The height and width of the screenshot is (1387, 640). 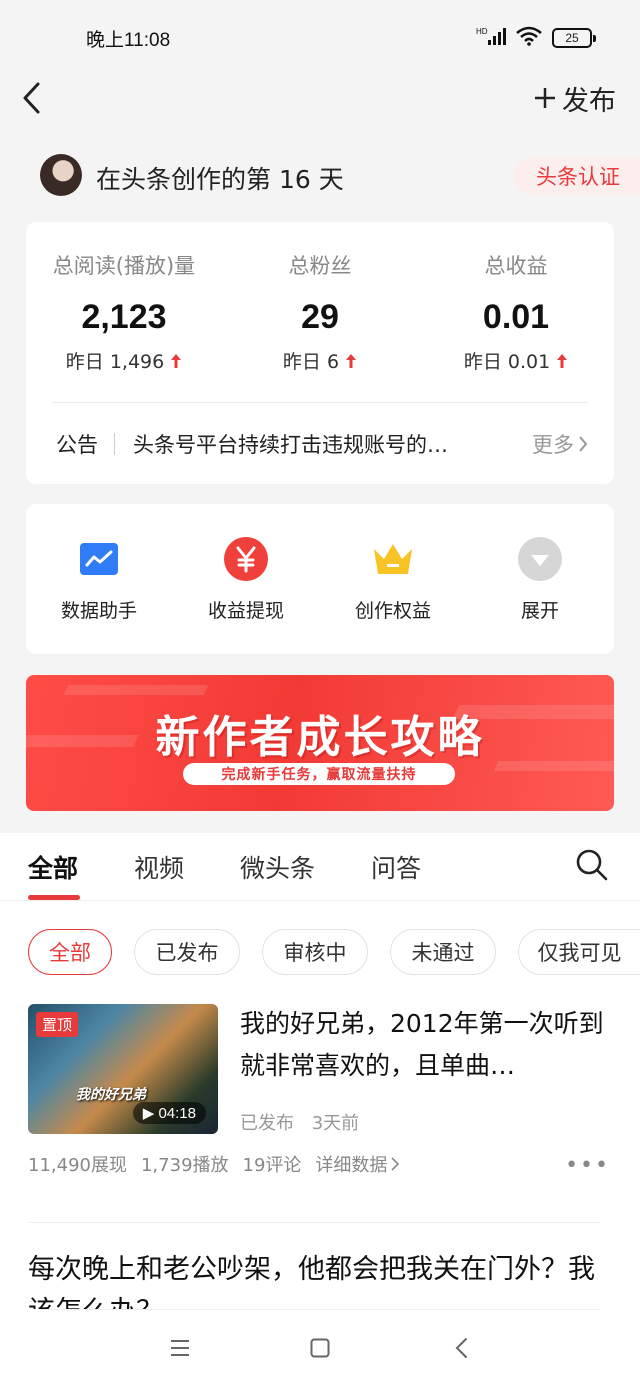 I want to click on tool-data-assistant: 数据助手, so click(x=99, y=579).